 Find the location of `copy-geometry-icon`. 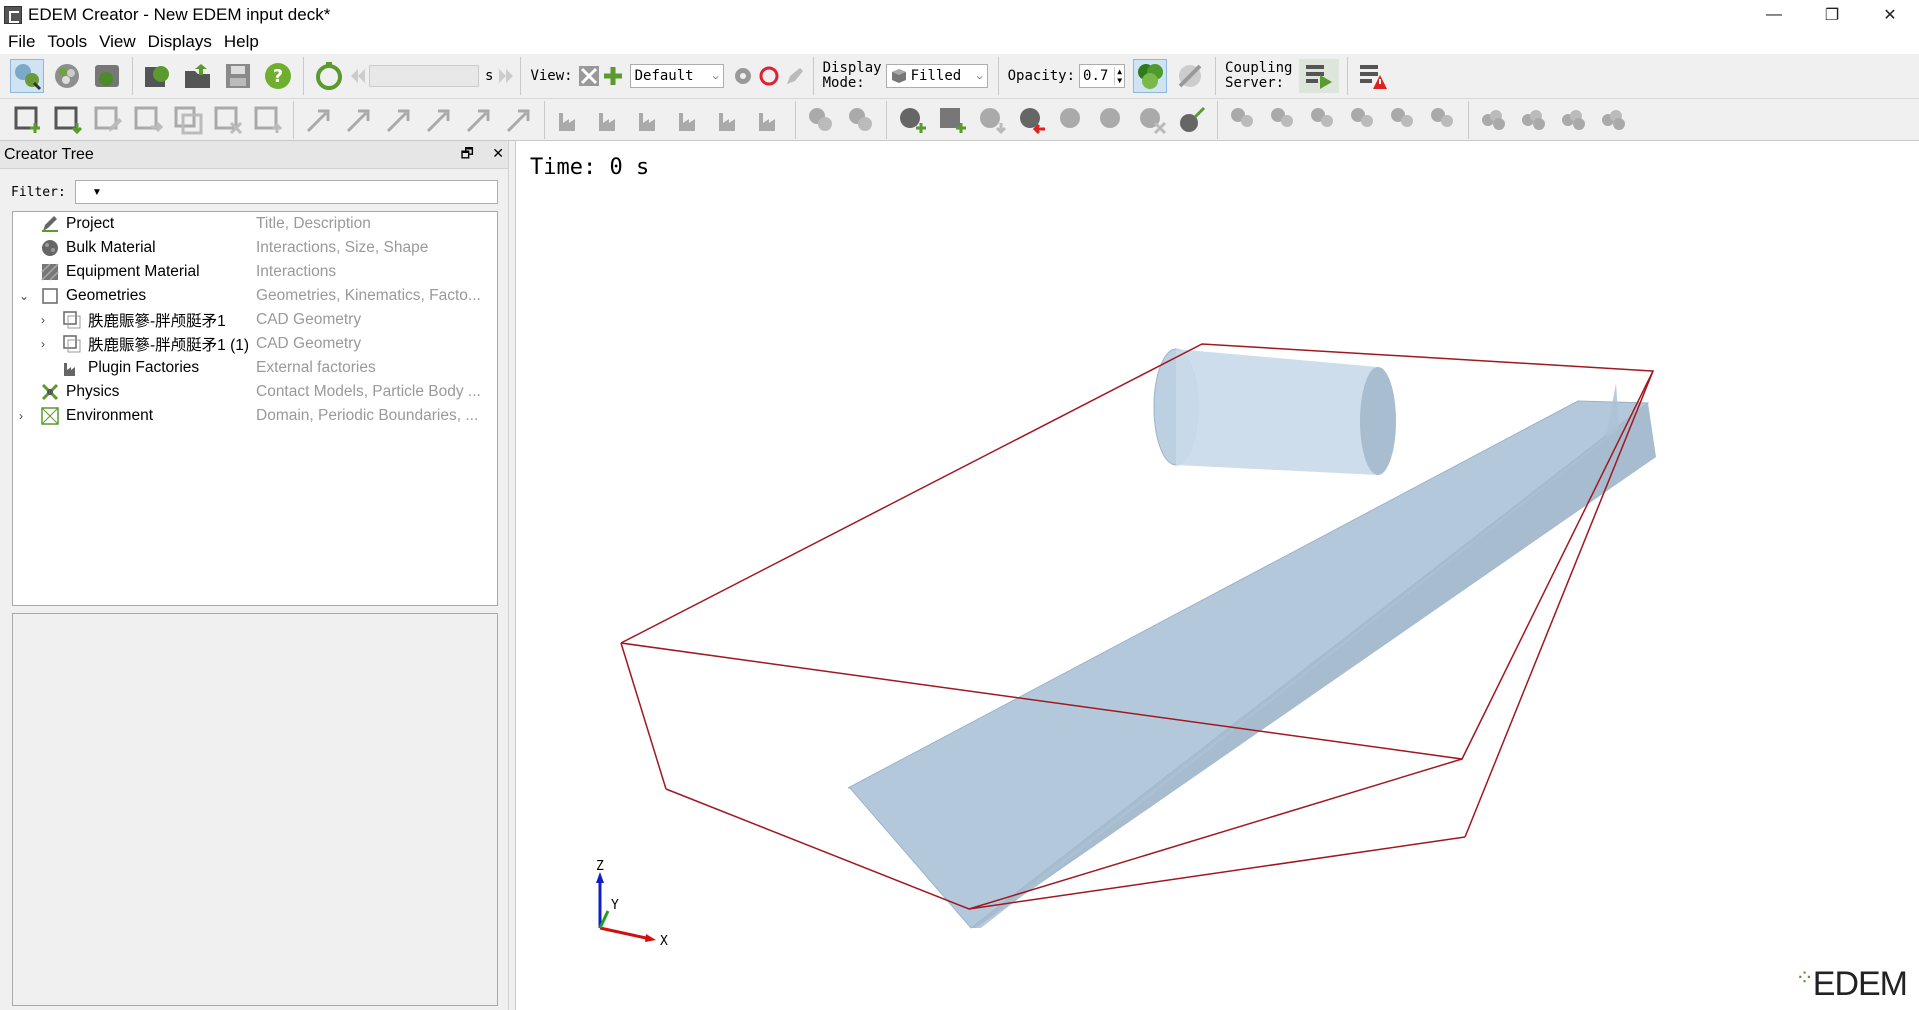

copy-geometry-icon is located at coordinates (188, 120).